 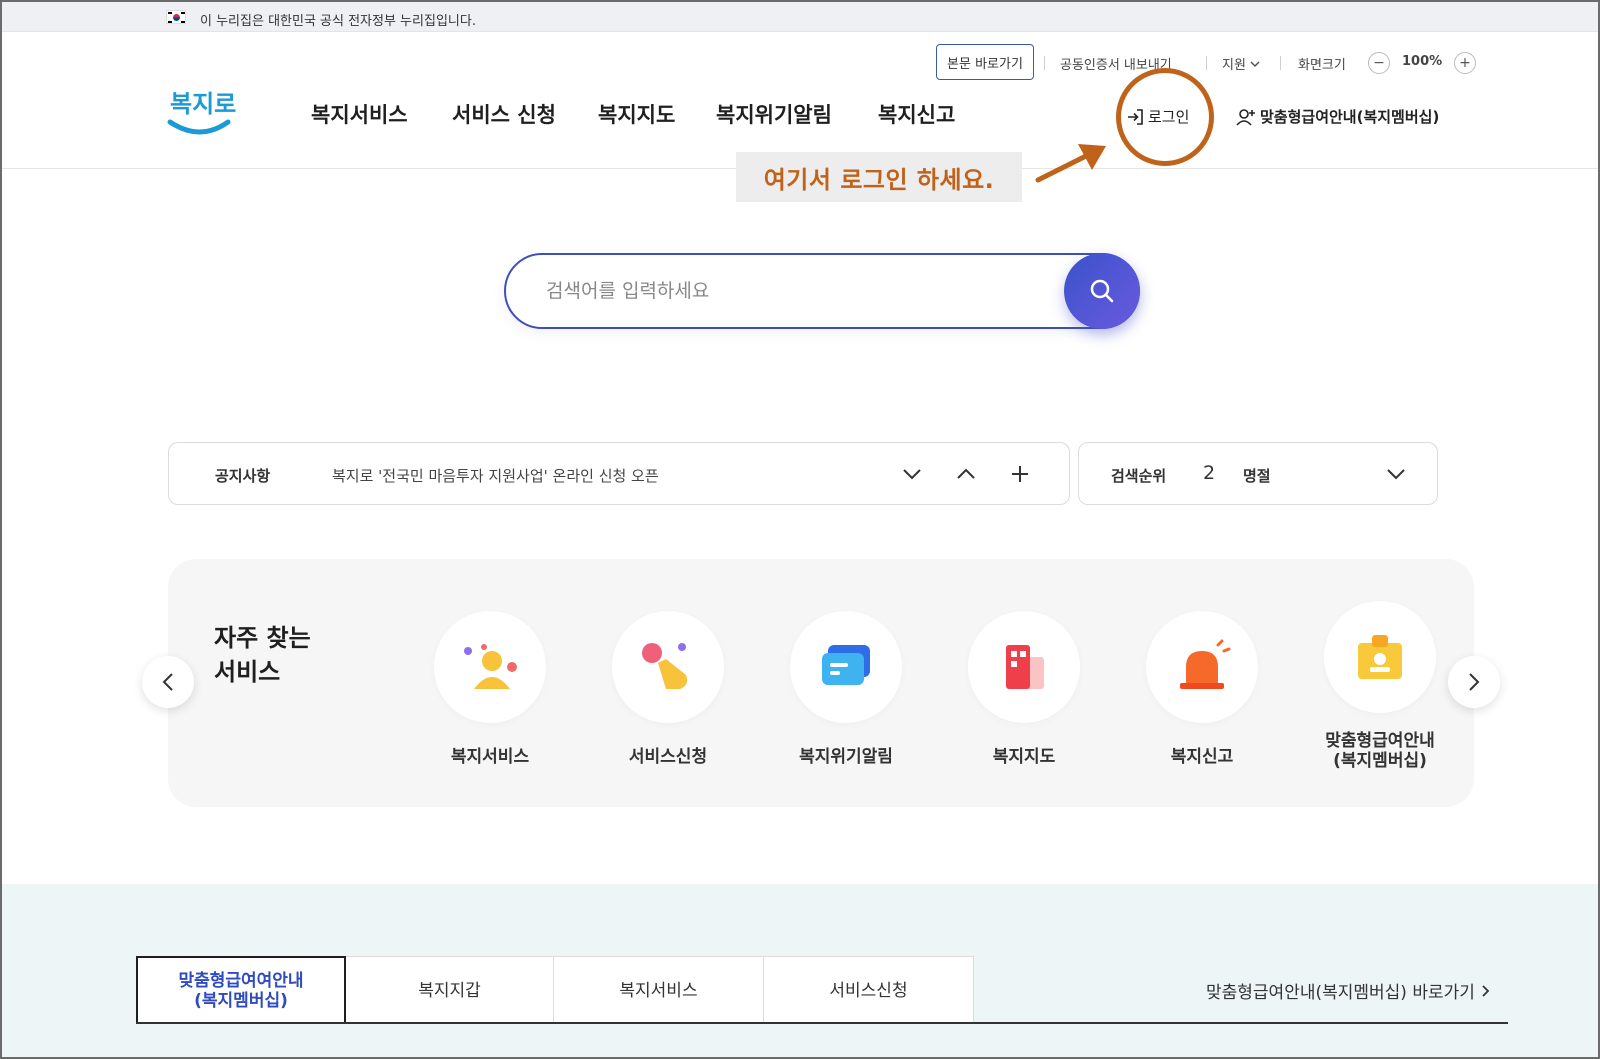 What do you see at coordinates (495, 475) in the screenshot?
I see `notice-item: 복지로 '전국민 마음투자 지원사업' 온라인 신청 오픈` at bounding box center [495, 475].